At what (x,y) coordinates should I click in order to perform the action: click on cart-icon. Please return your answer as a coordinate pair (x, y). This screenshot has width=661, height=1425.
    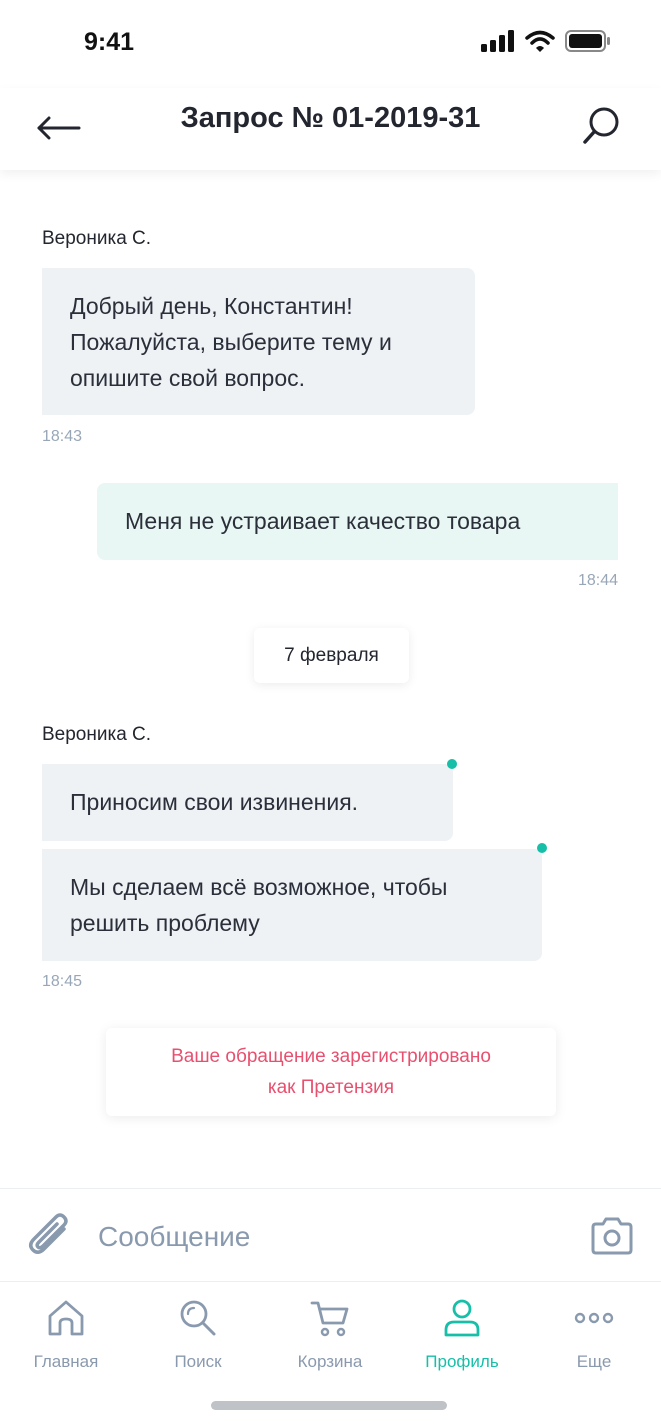
    Looking at the image, I should click on (329, 1319).